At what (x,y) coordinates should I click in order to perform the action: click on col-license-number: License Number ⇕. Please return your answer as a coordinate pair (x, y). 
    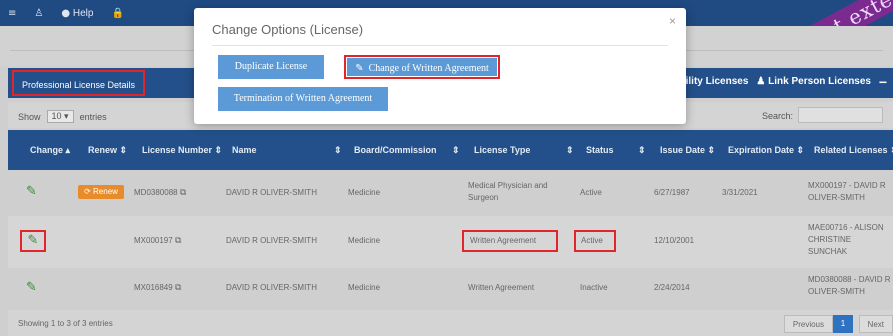
    Looking at the image, I should click on (182, 150).